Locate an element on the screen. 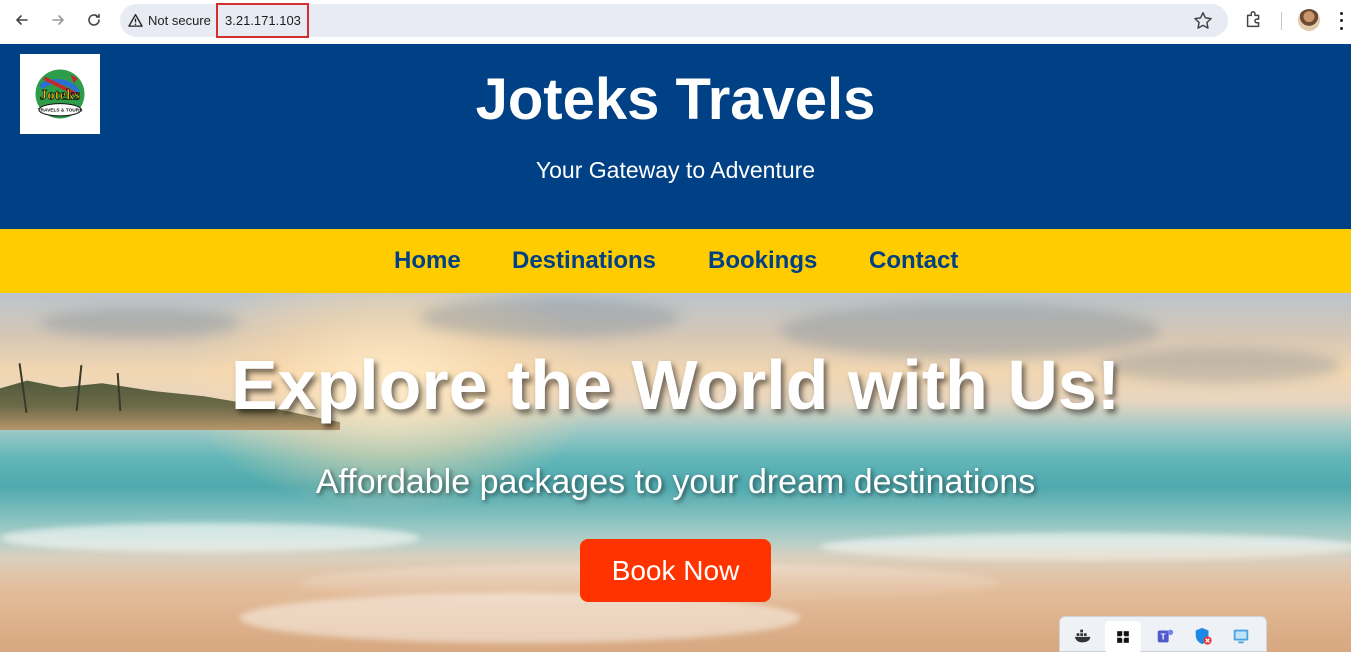 This screenshot has width=1351, height=652. nav-link-destinations: Destinations is located at coordinates (584, 261).